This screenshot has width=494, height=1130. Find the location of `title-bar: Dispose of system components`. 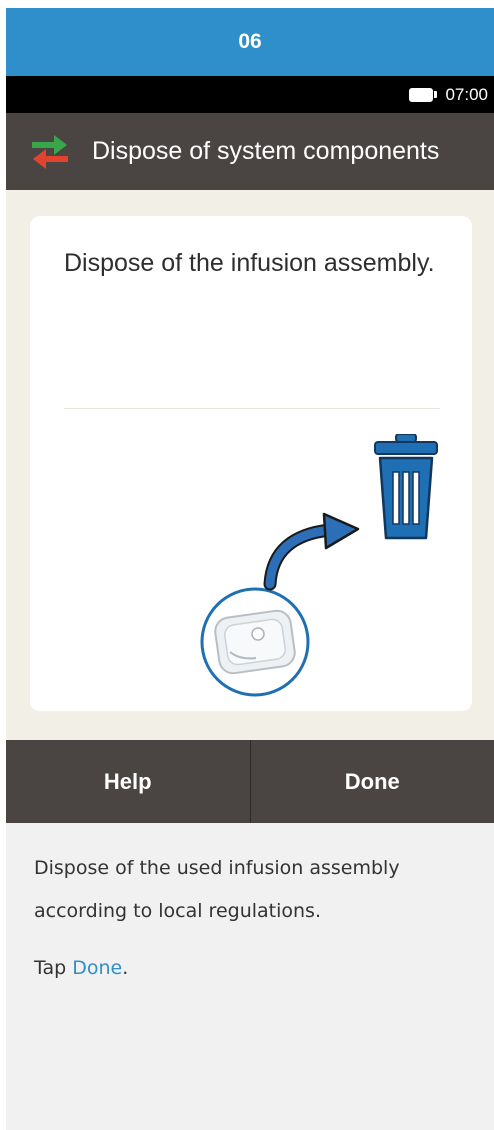

title-bar: Dispose of system components is located at coordinates (250, 151).